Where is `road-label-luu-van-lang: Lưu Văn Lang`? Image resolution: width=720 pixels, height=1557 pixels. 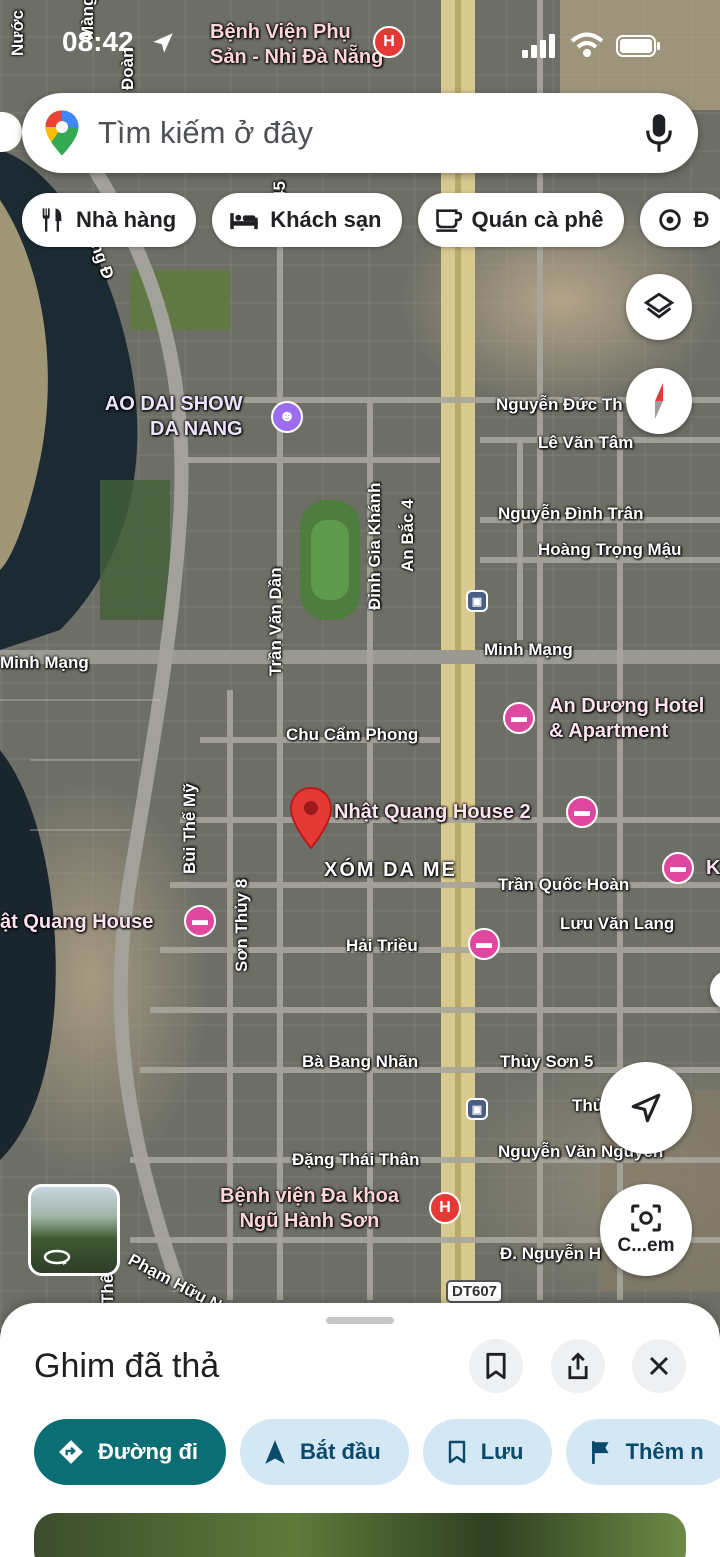 road-label-luu-van-lang: Lưu Văn Lang is located at coordinates (617, 923).